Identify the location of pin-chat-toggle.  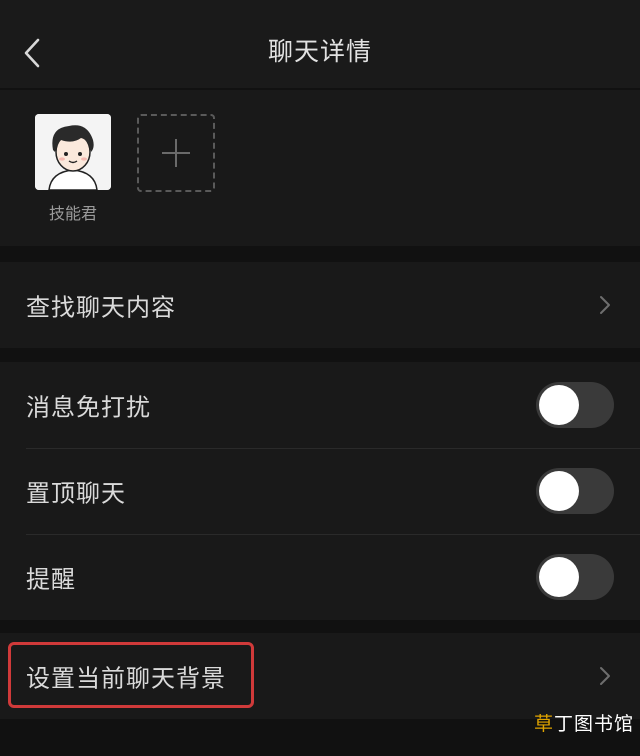
(575, 491).